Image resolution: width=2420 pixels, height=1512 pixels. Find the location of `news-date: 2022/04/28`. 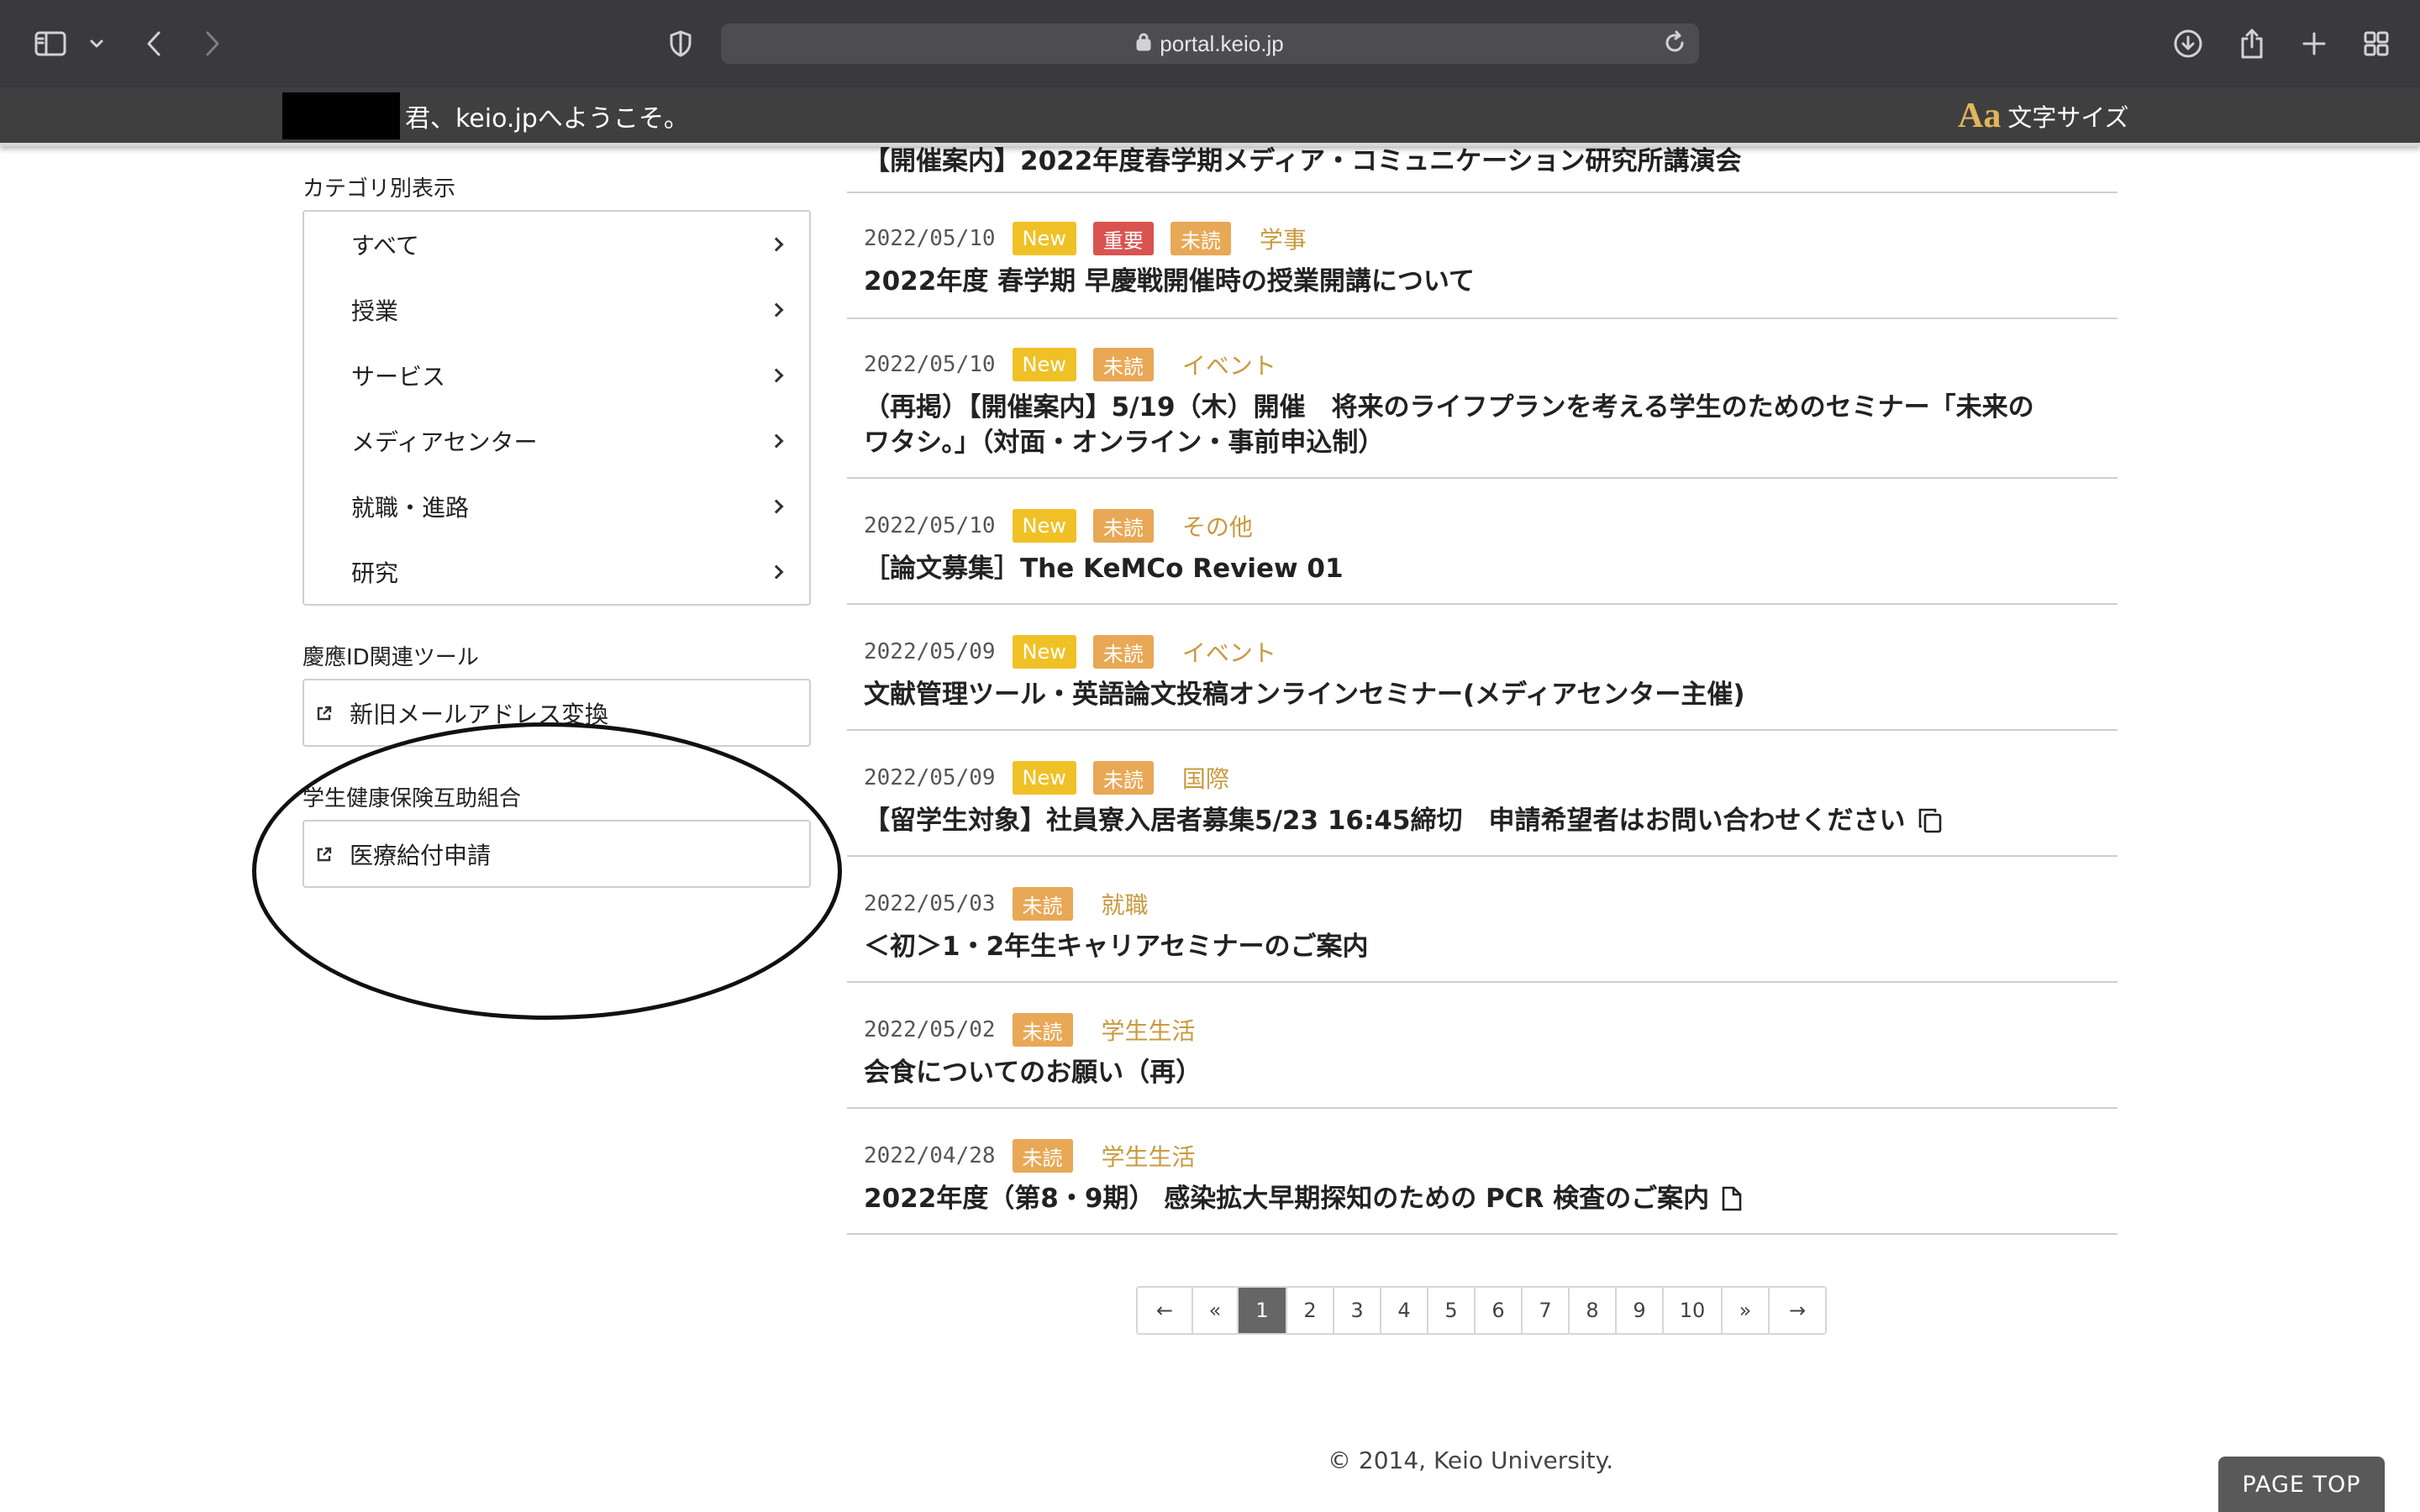

news-date: 2022/04/28 is located at coordinates (930, 1155).